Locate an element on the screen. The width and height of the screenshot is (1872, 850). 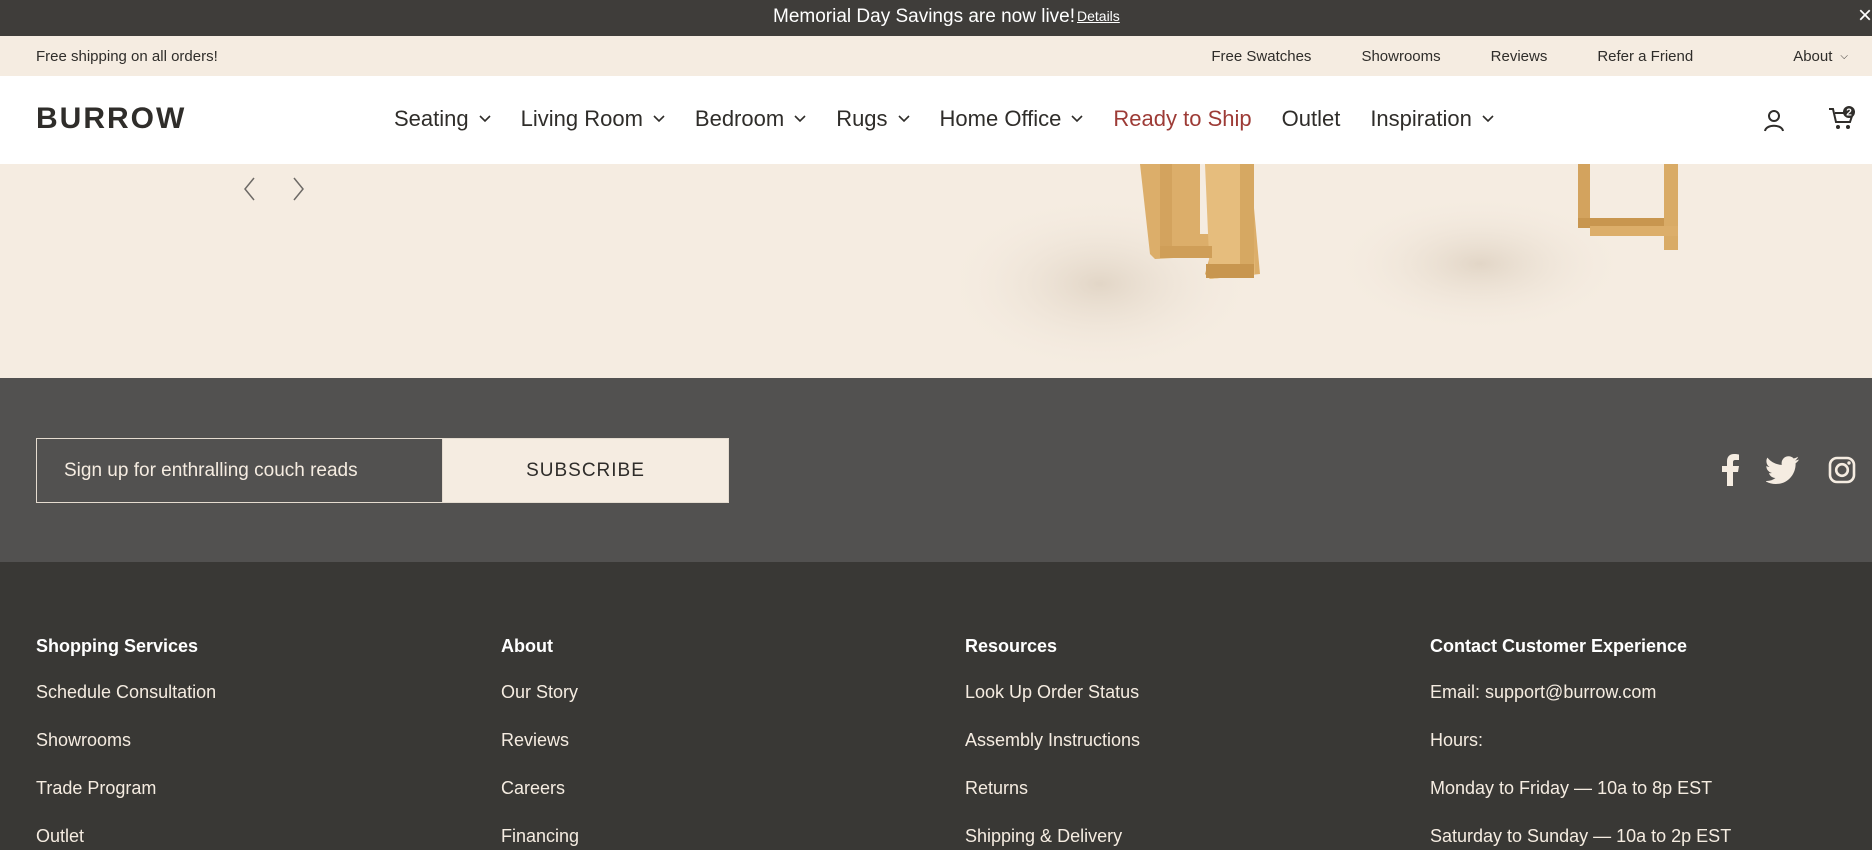
footer-link: Outlet is located at coordinates (126, 838).